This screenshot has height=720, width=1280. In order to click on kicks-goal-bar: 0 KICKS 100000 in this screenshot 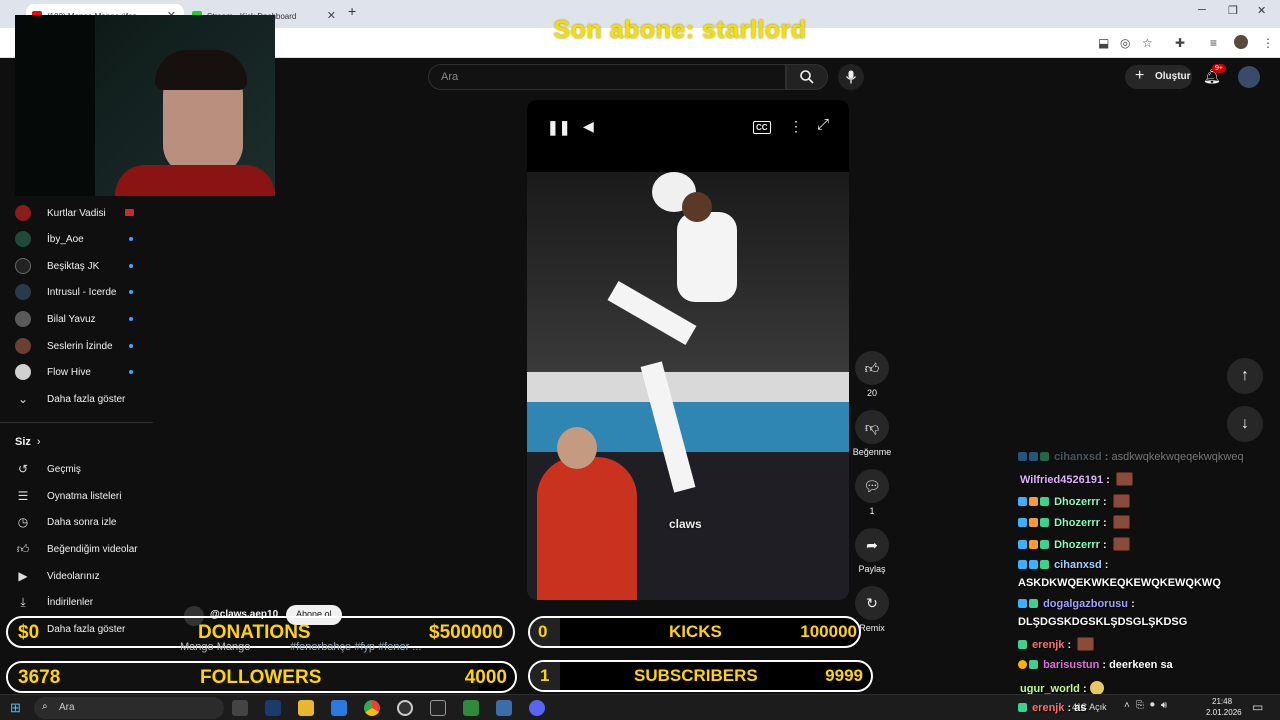, I will do `click(694, 632)`.